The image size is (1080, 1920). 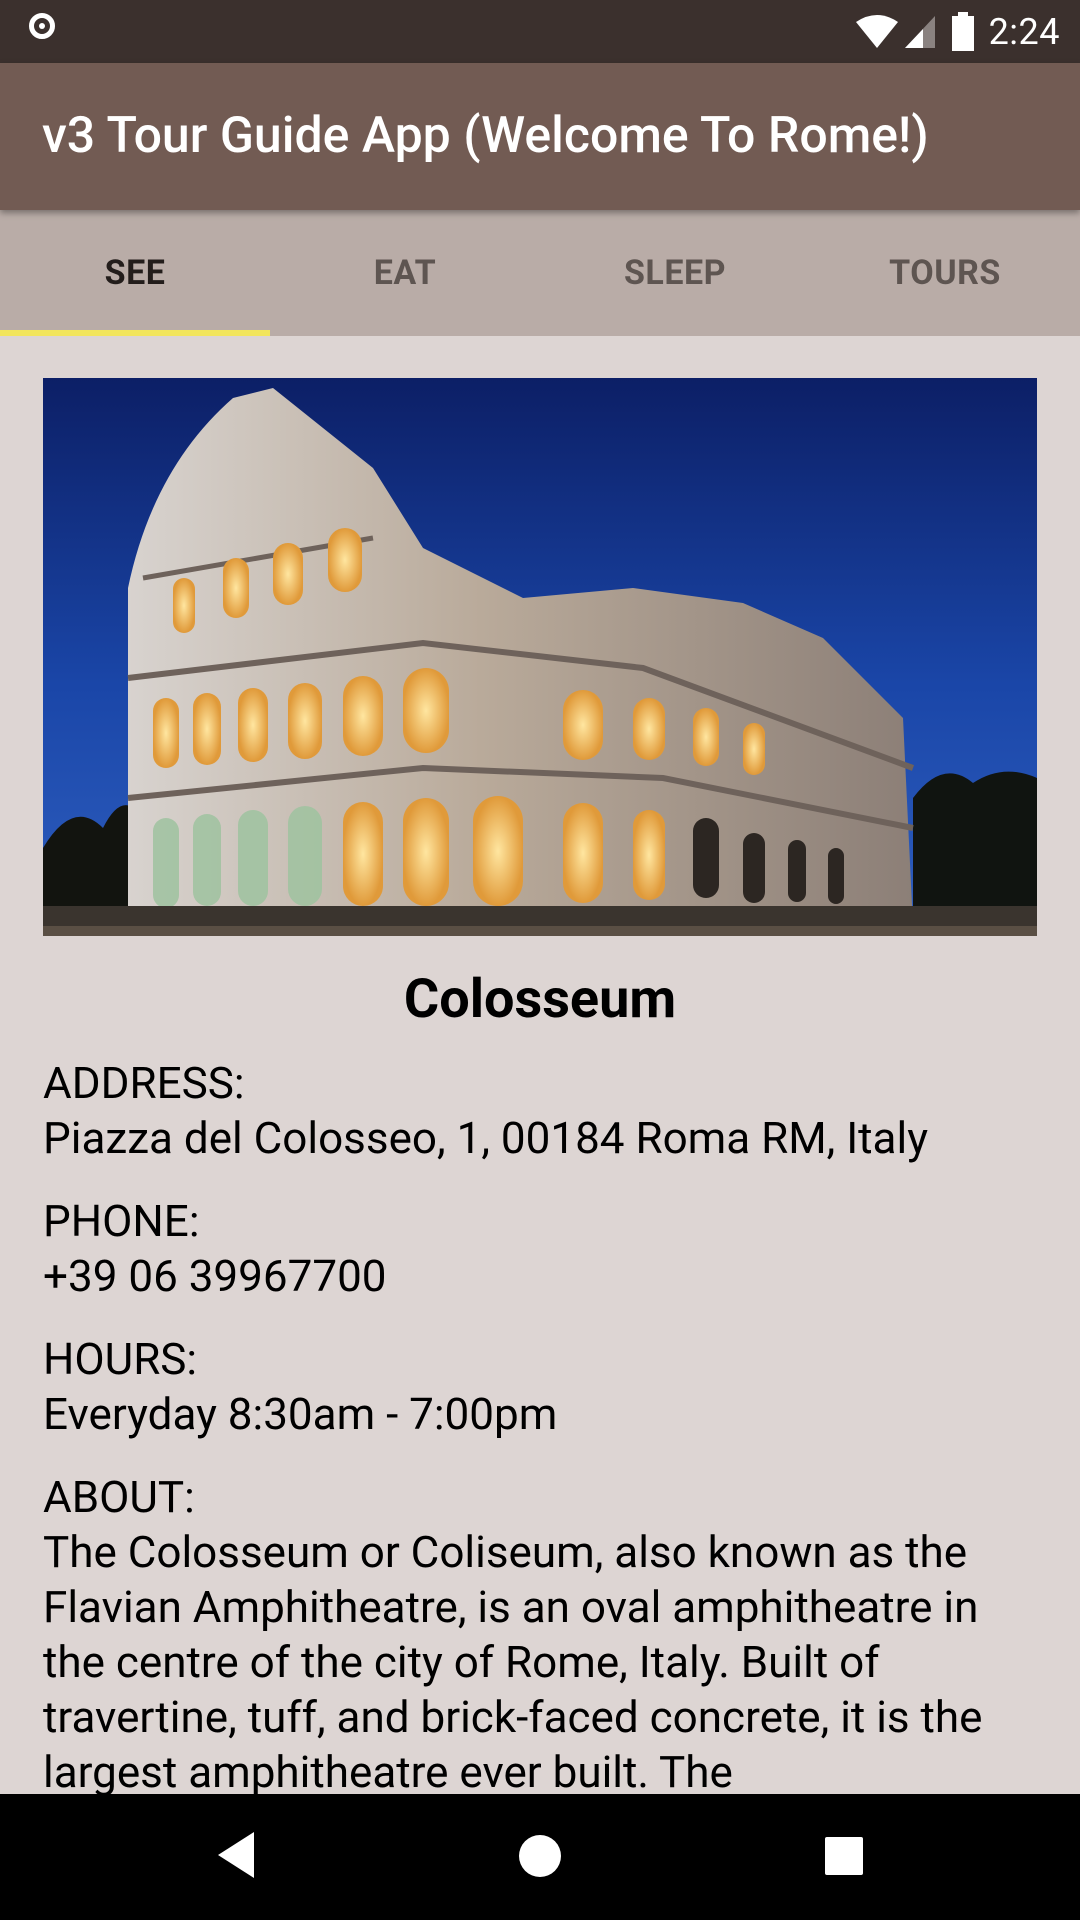 I want to click on tab-eat: EAT, so click(x=405, y=273).